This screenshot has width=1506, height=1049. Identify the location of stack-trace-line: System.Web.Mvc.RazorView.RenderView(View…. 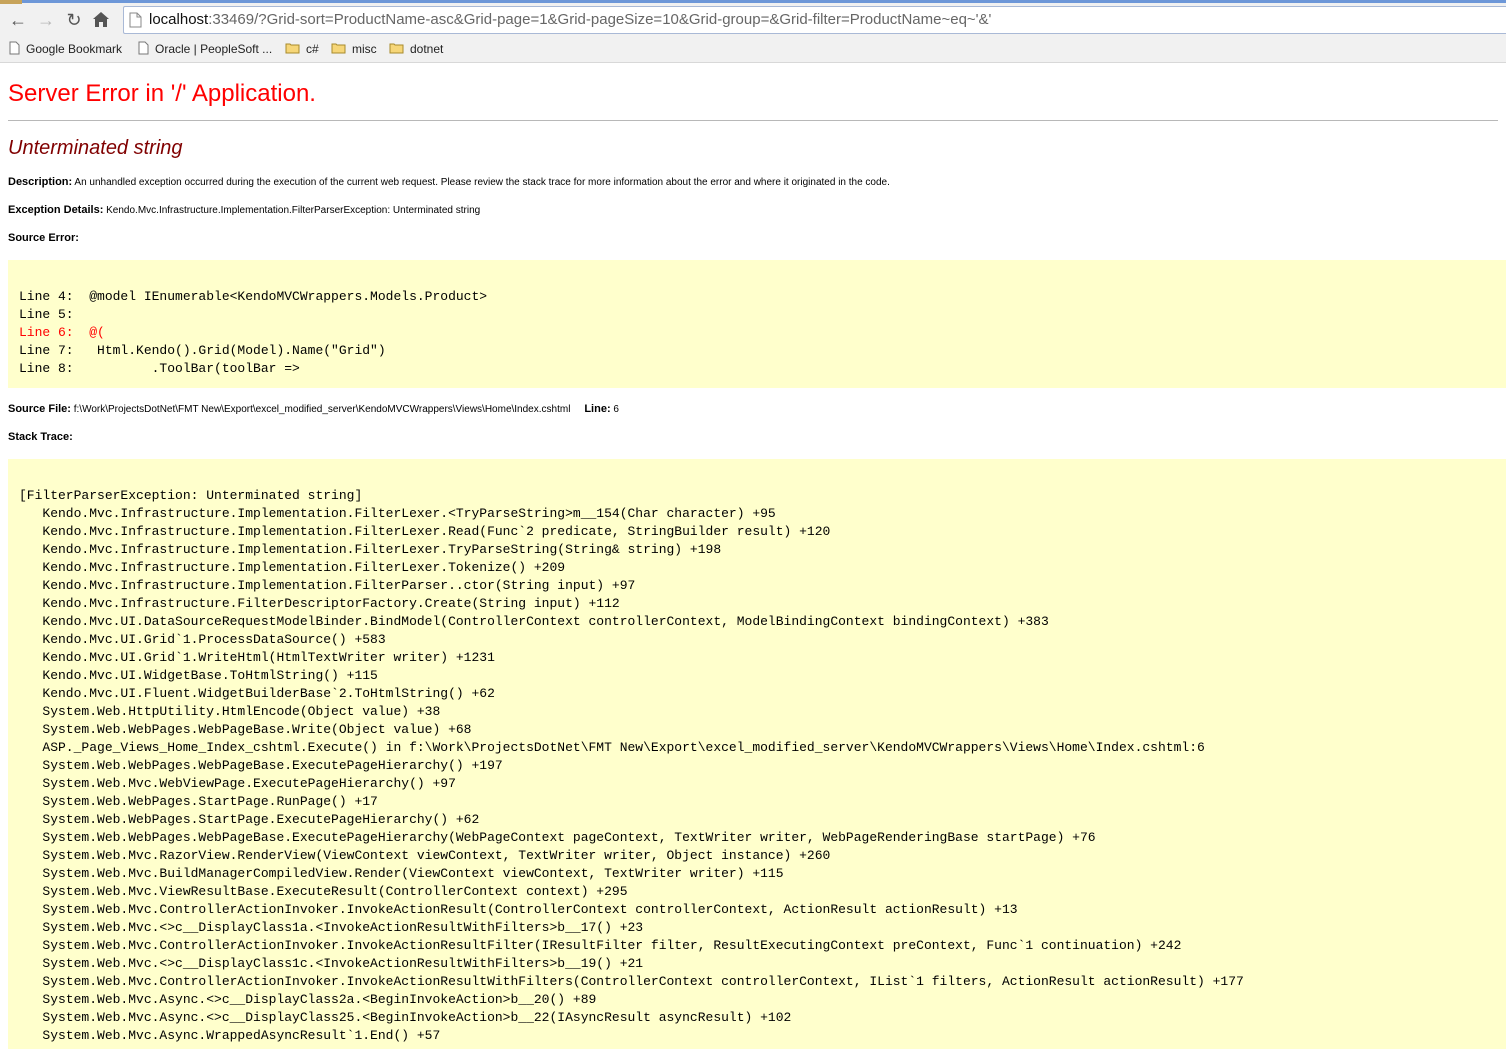
(425, 855).